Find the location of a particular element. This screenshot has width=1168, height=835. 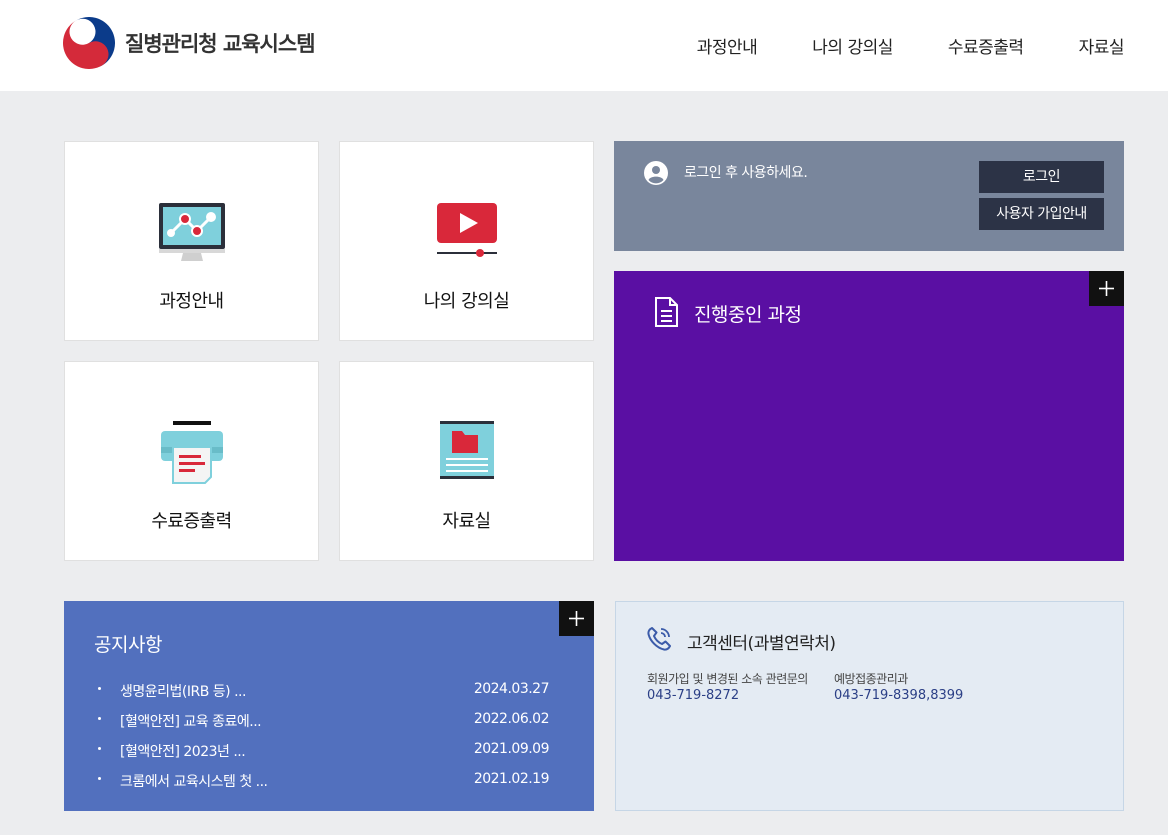

nav-resources: 자료실 is located at coordinates (1102, 45).